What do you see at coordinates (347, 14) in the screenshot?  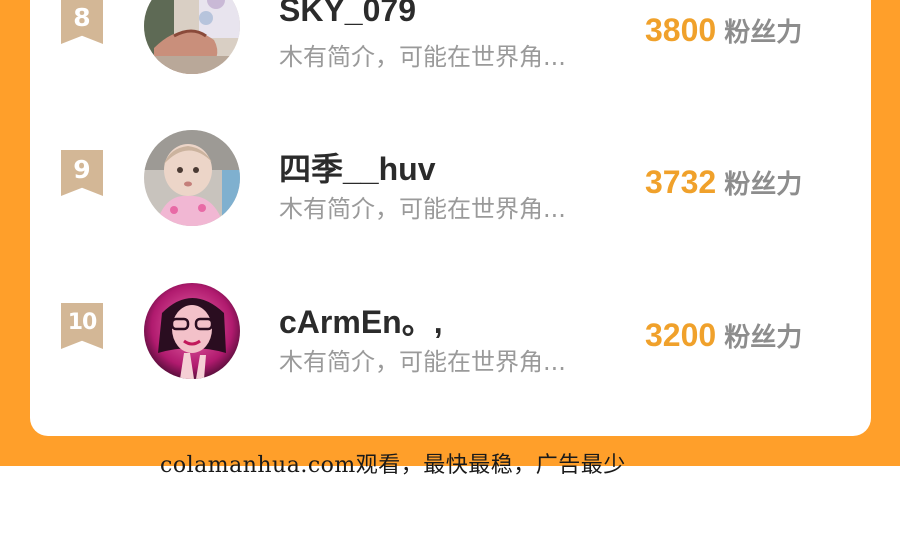 I see `user-name: SKY_079` at bounding box center [347, 14].